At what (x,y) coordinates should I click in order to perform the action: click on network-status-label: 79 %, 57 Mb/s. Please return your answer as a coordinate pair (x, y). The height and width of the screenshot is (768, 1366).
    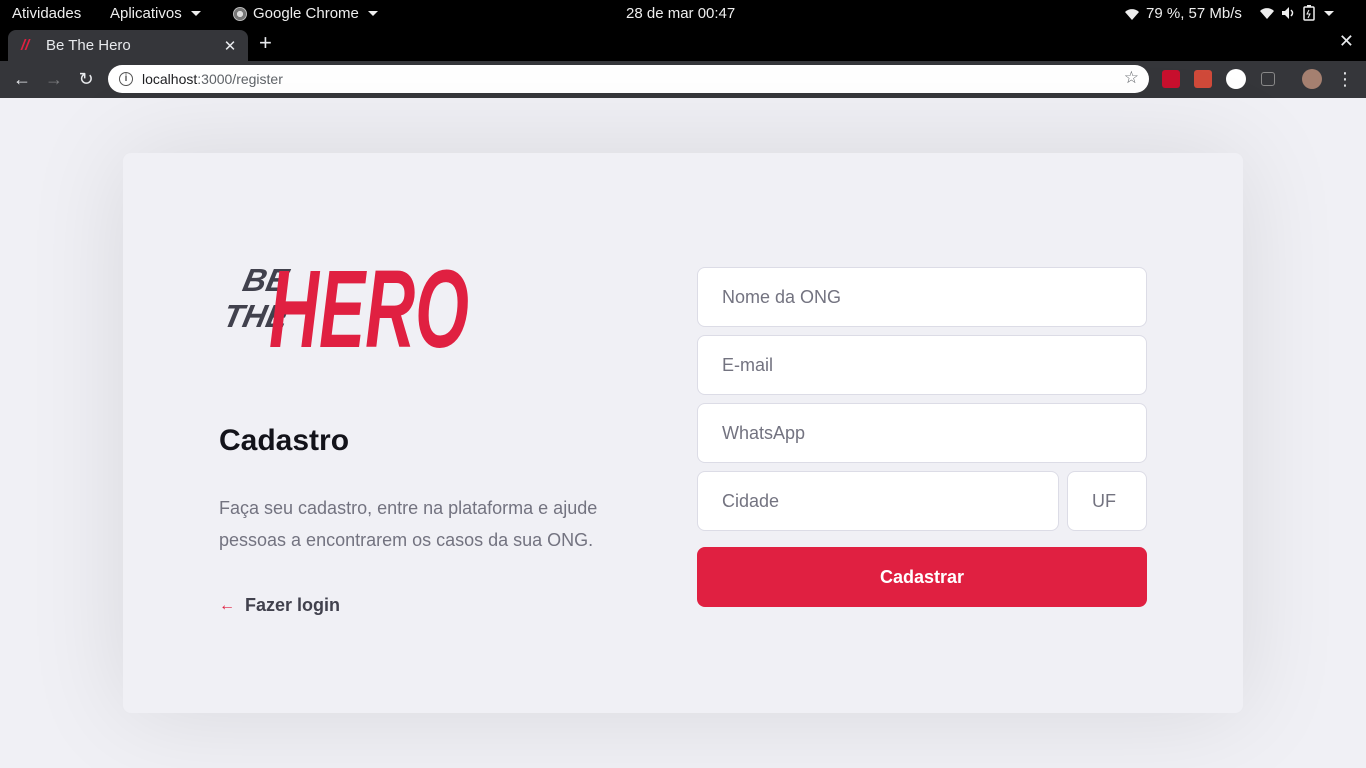
    Looking at the image, I should click on (1194, 13).